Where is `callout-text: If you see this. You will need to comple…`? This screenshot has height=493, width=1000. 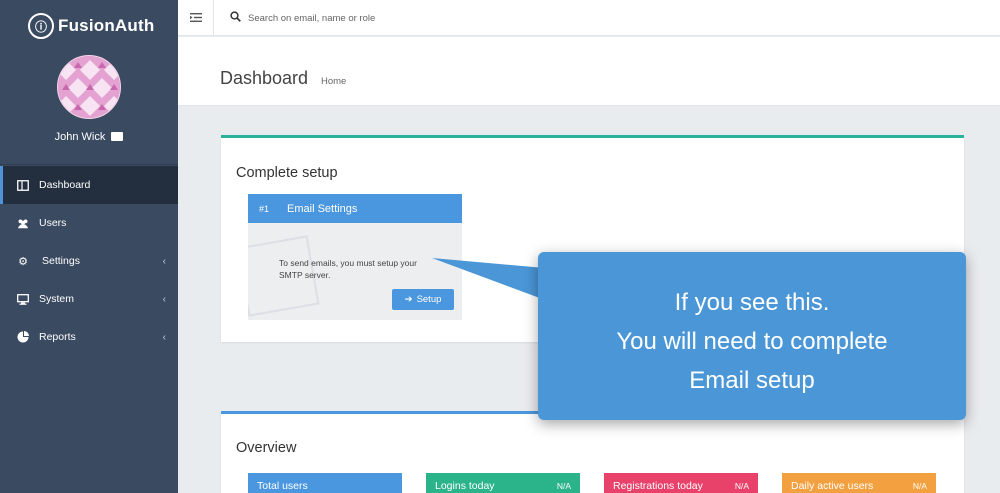
callout-text: If you see this. You will need to comple… is located at coordinates (752, 341).